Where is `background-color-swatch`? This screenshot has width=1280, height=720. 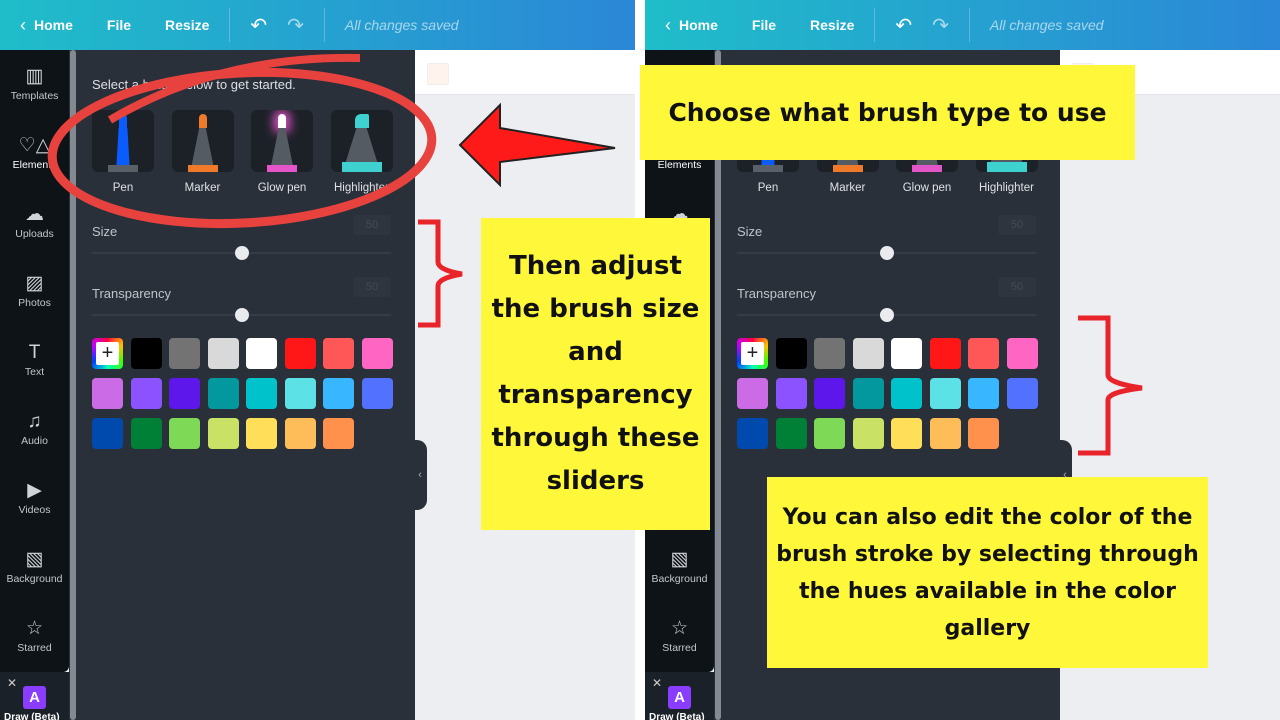
background-color-swatch is located at coordinates (438, 74).